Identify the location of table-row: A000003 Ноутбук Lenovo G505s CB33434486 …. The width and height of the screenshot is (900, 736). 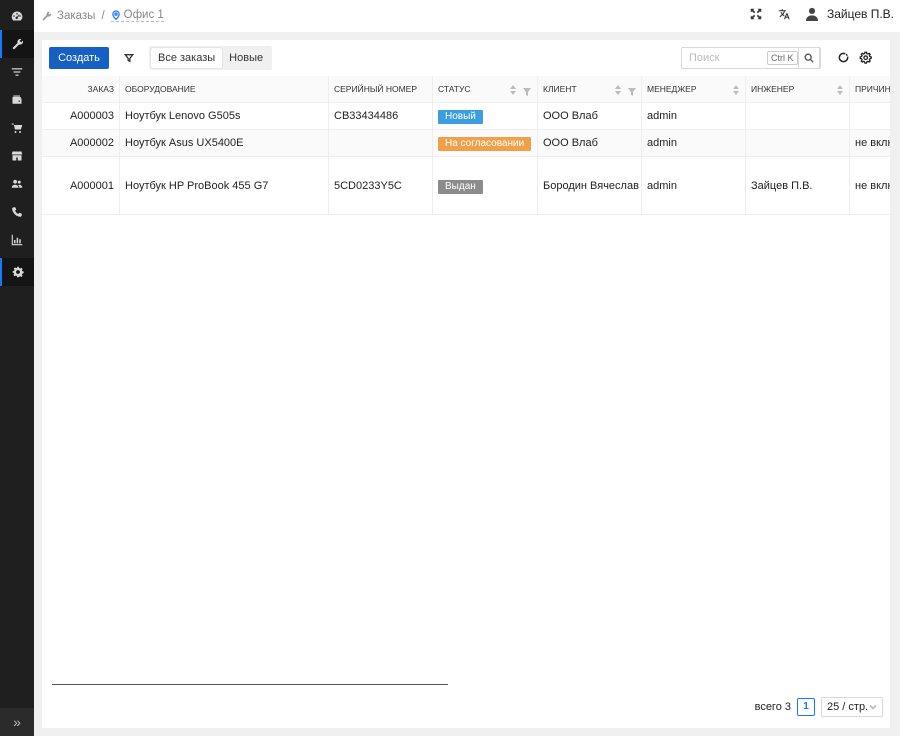
(466, 116).